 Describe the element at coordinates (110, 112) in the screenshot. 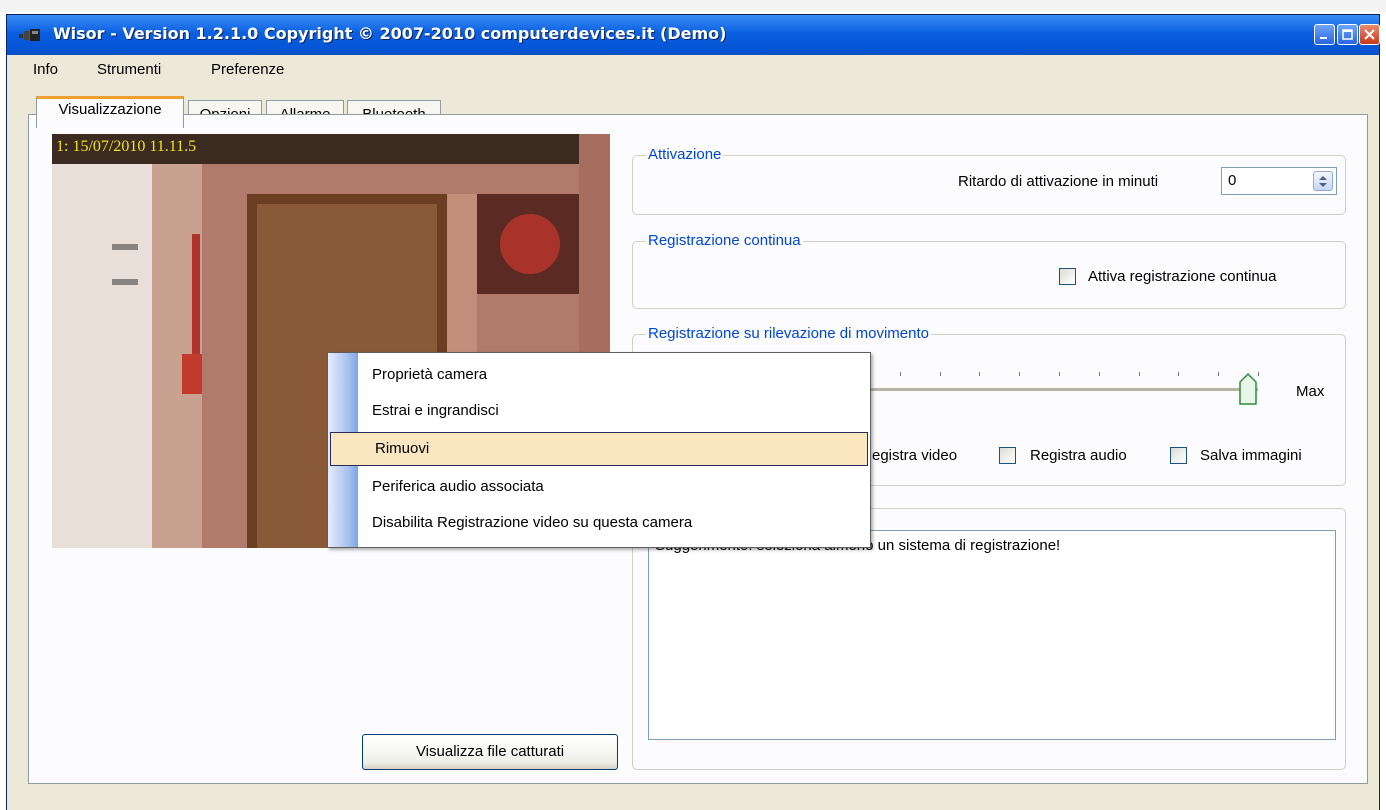

I see `tab-visualizzazione: Visualizzazione` at that location.